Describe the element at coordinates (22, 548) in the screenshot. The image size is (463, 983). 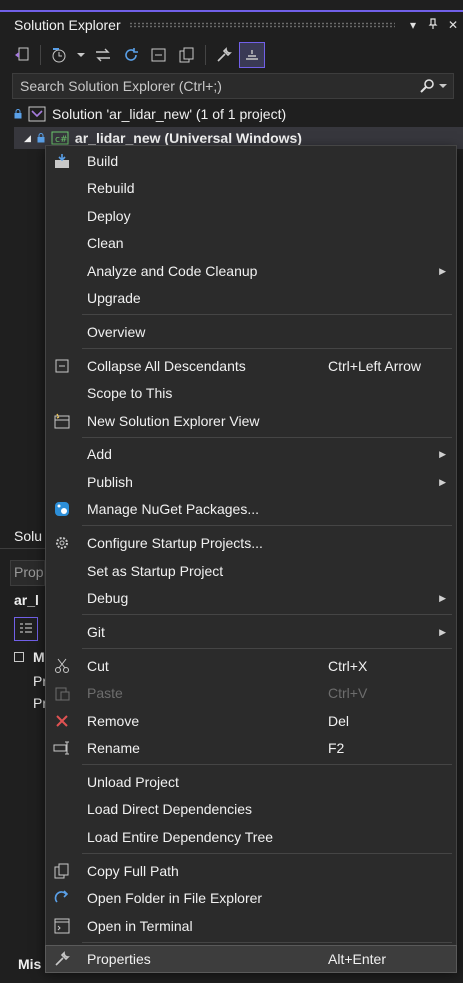
I see `panel-divider` at that location.